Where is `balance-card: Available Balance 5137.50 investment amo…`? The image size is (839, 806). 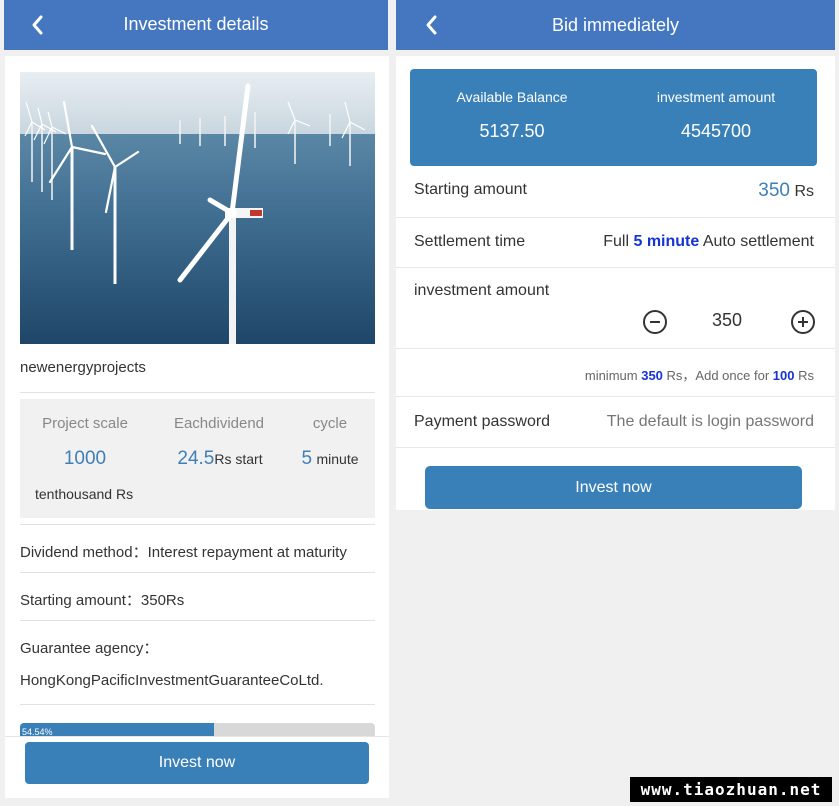 balance-card: Available Balance 5137.50 investment amo… is located at coordinates (613, 117).